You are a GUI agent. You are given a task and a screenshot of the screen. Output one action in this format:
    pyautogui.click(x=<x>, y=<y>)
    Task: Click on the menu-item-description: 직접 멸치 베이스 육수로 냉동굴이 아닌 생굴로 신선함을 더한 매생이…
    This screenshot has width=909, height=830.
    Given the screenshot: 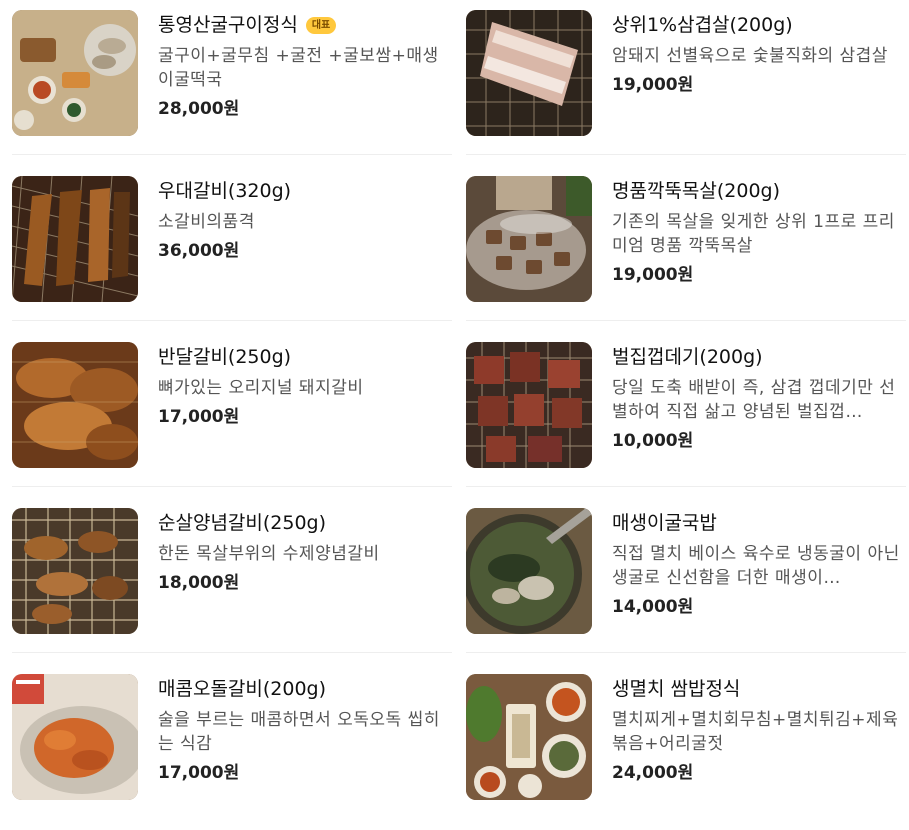 What is the action you would take?
    pyautogui.click(x=756, y=566)
    